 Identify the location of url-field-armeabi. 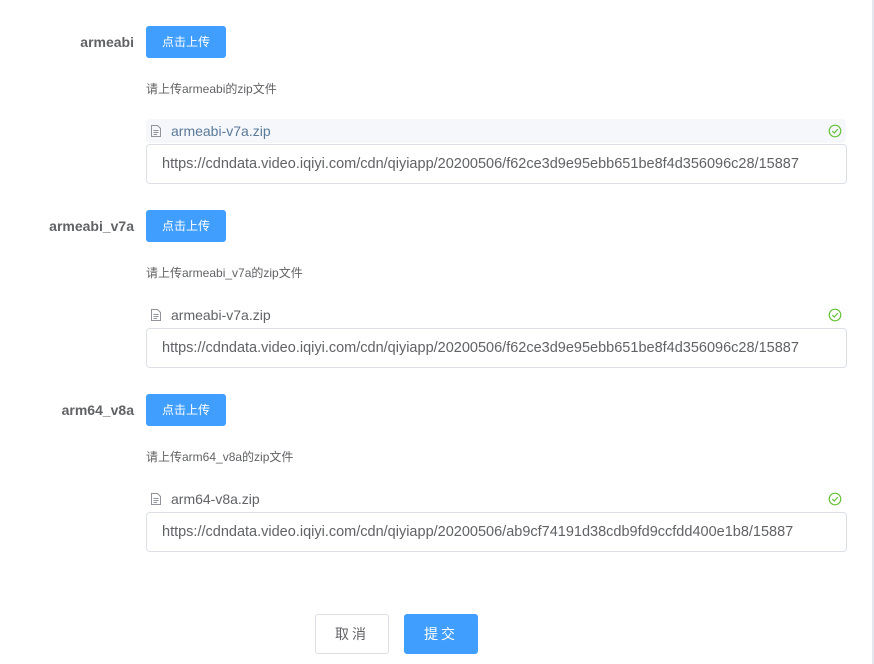
(496, 164).